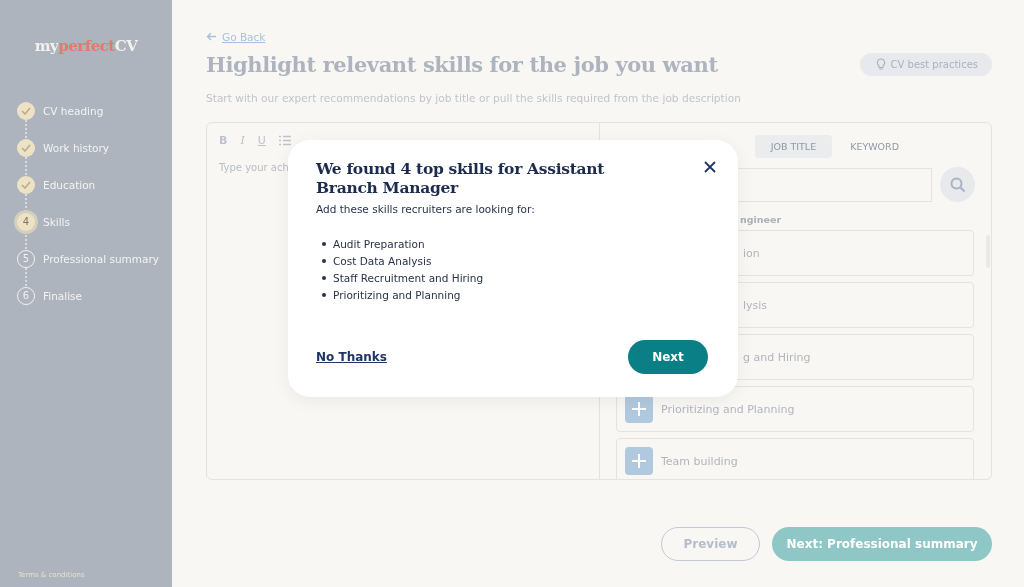 This screenshot has width=1024, height=587. I want to click on results-label: ngineer, so click(761, 219).